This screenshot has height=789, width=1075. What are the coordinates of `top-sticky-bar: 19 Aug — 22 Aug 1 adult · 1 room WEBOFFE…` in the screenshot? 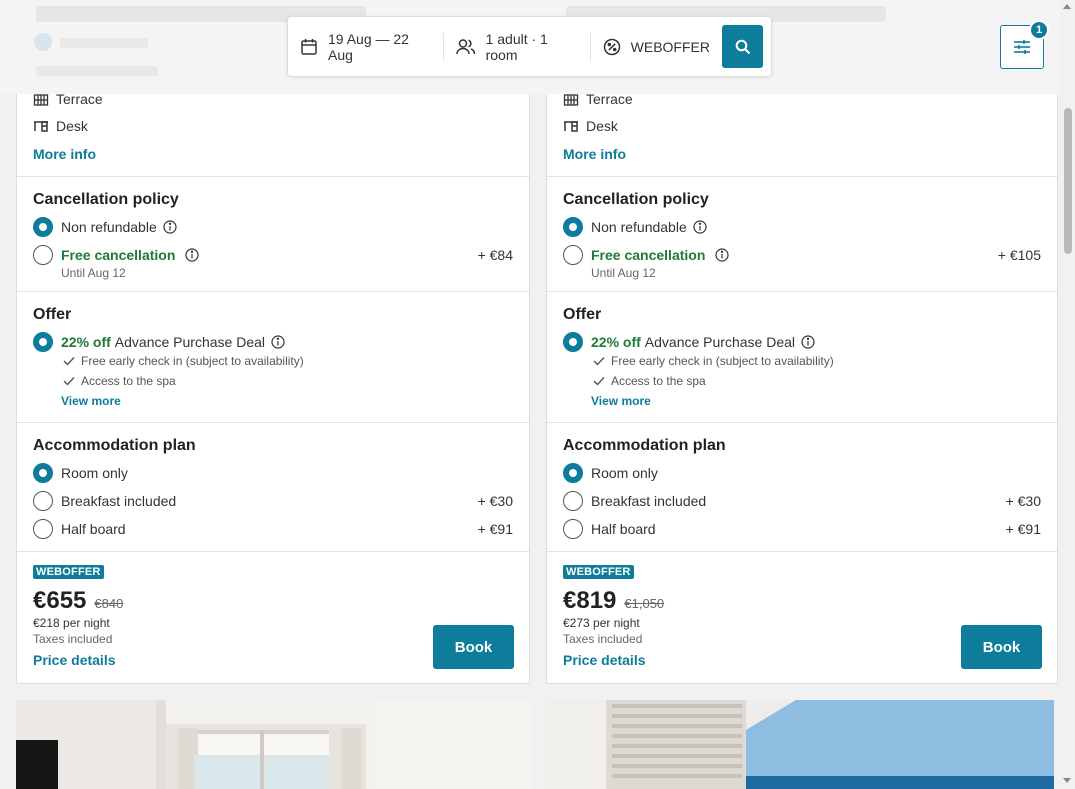 It's located at (530, 47).